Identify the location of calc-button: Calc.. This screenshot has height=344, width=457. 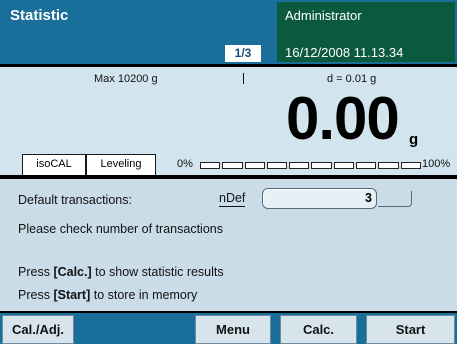
(318, 329).